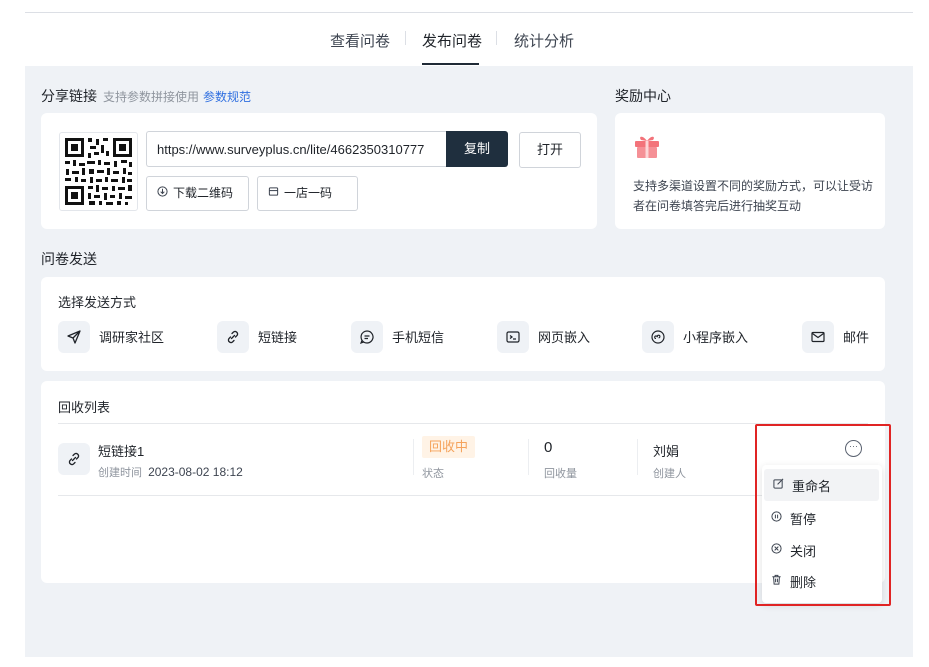  I want to click on send-methods-title: 选择发送方式, so click(97, 302).